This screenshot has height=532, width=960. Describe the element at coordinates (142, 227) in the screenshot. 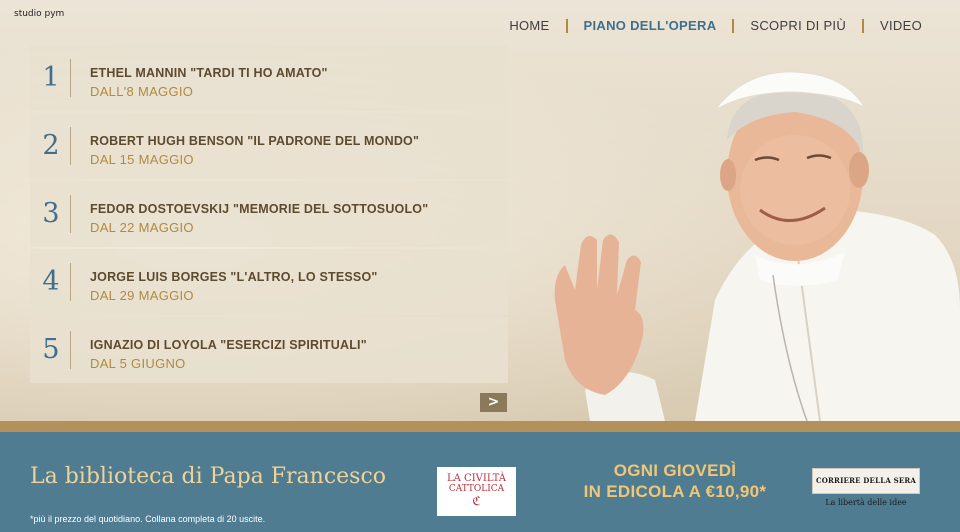

I see `book-date: DAL 22 MAGGIO` at that location.